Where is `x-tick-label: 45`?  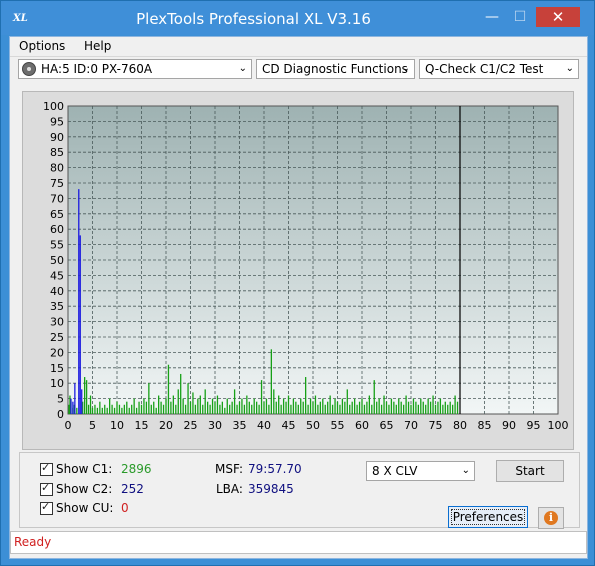 x-tick-label: 45 is located at coordinates (289, 425).